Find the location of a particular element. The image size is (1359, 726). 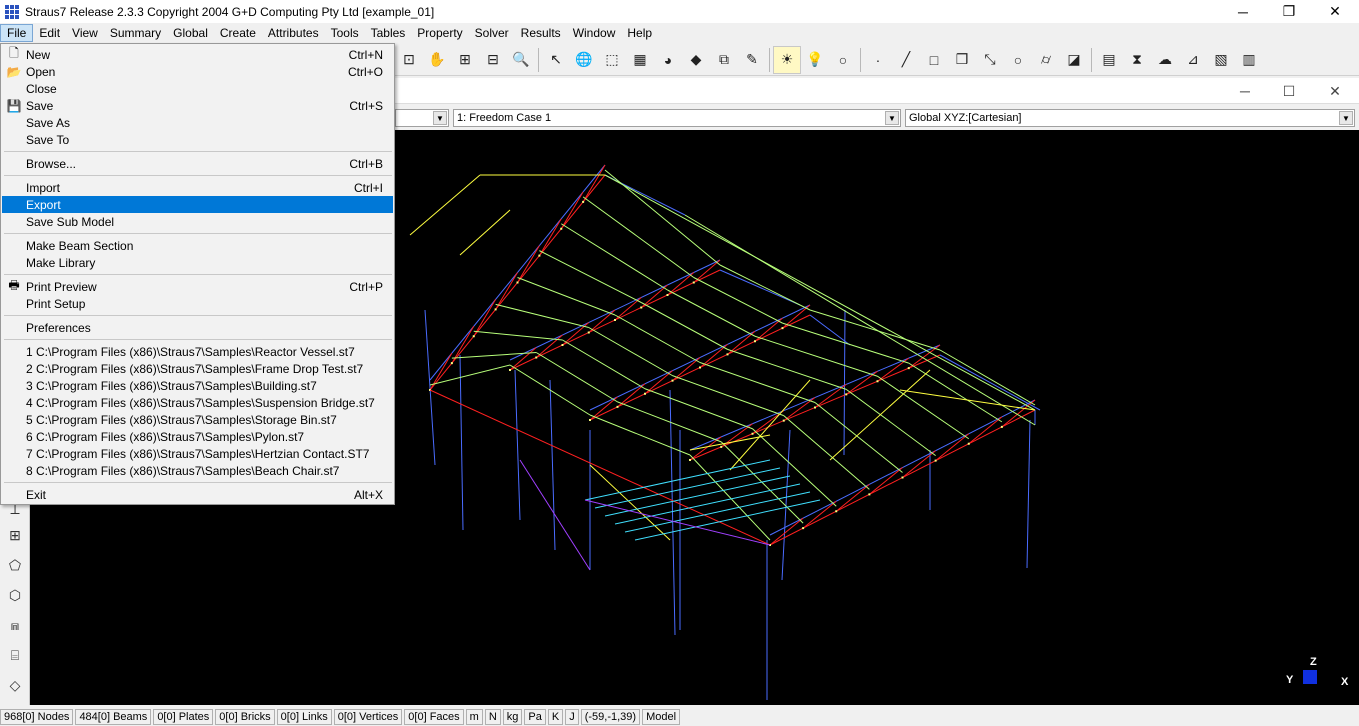

plate-icon: □ is located at coordinates (934, 60).